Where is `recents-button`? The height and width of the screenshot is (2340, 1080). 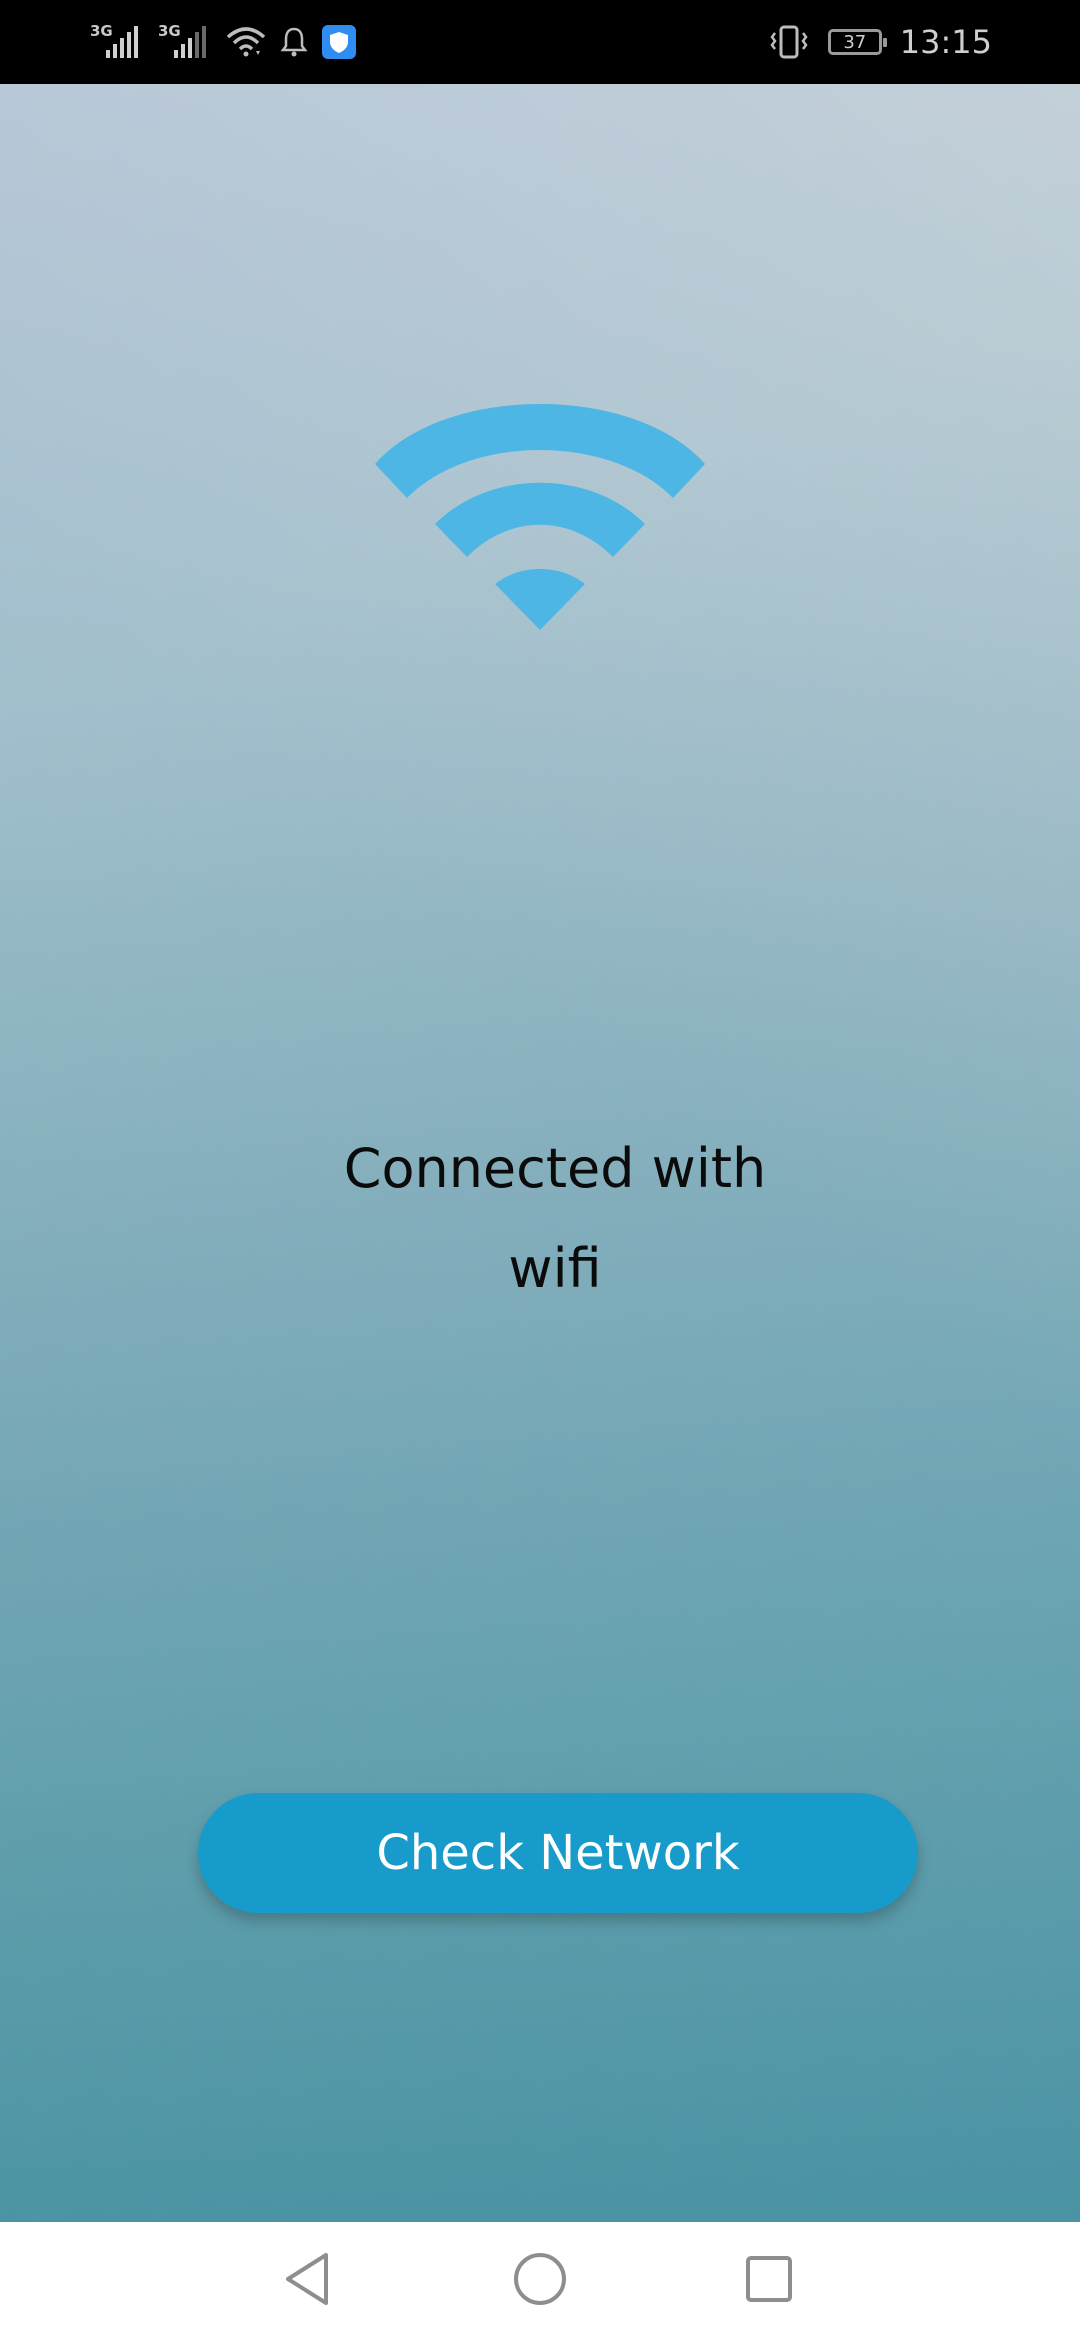 recents-button is located at coordinates (769, 2279).